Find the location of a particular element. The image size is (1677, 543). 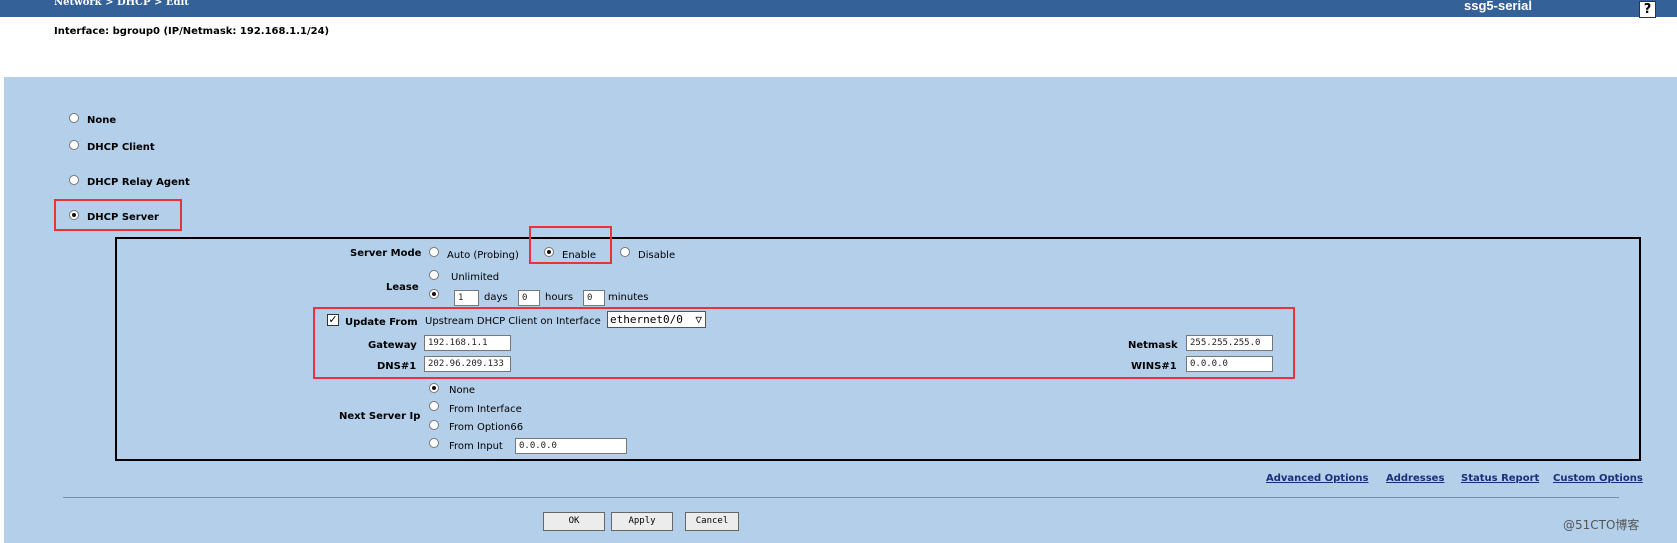

advanced-options-link: Advanced Options is located at coordinates (1317, 478).